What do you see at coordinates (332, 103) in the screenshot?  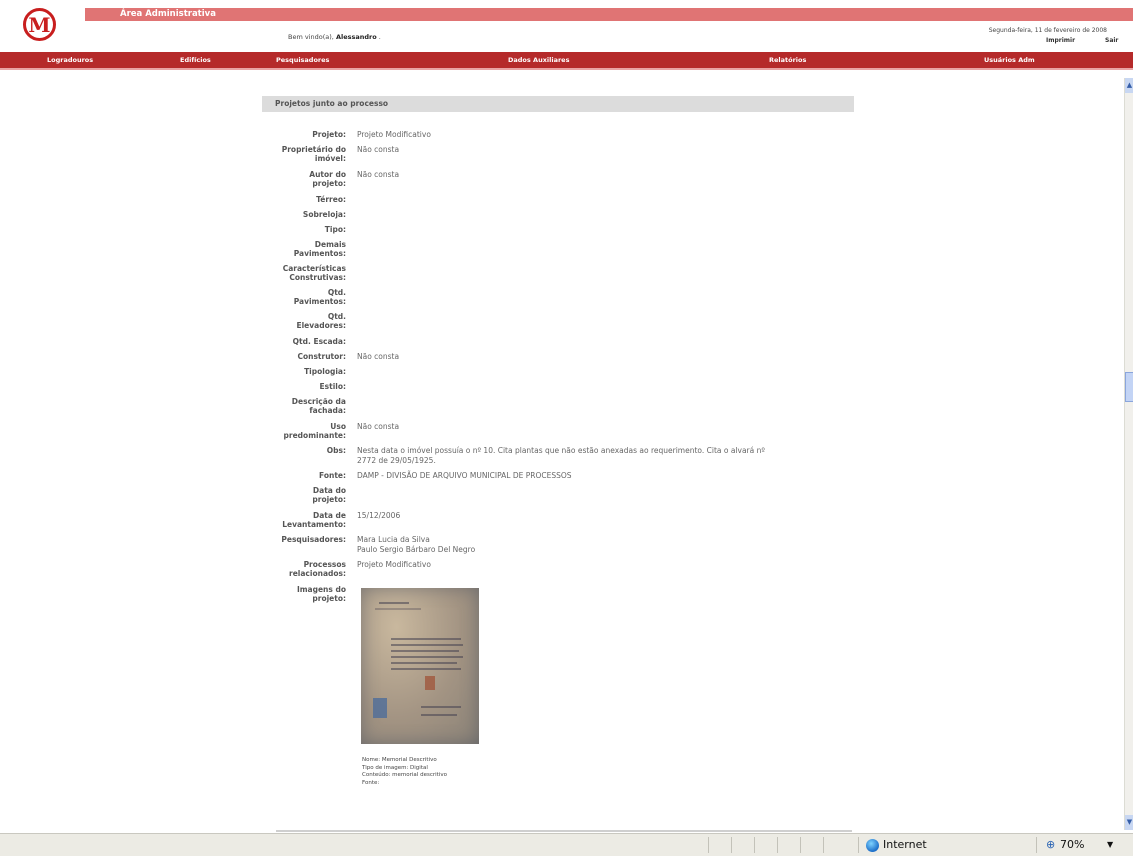 I see `section-title: Projetos junto ao processo` at bounding box center [332, 103].